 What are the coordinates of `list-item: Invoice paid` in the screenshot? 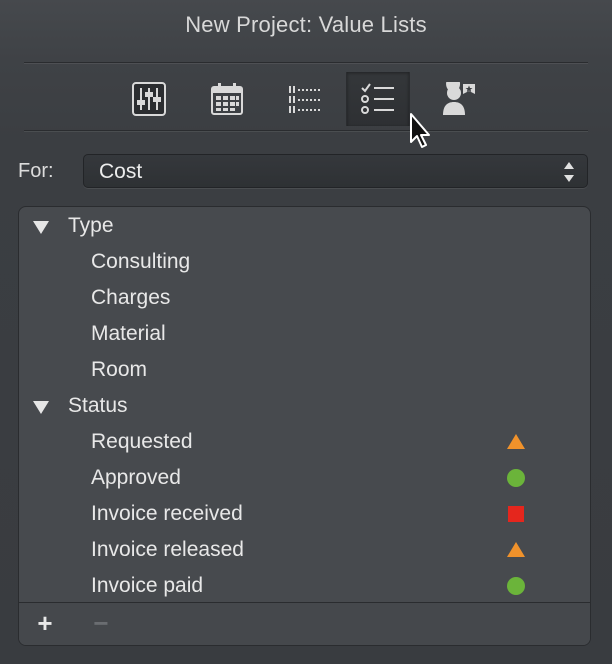 It's located at (304, 586).